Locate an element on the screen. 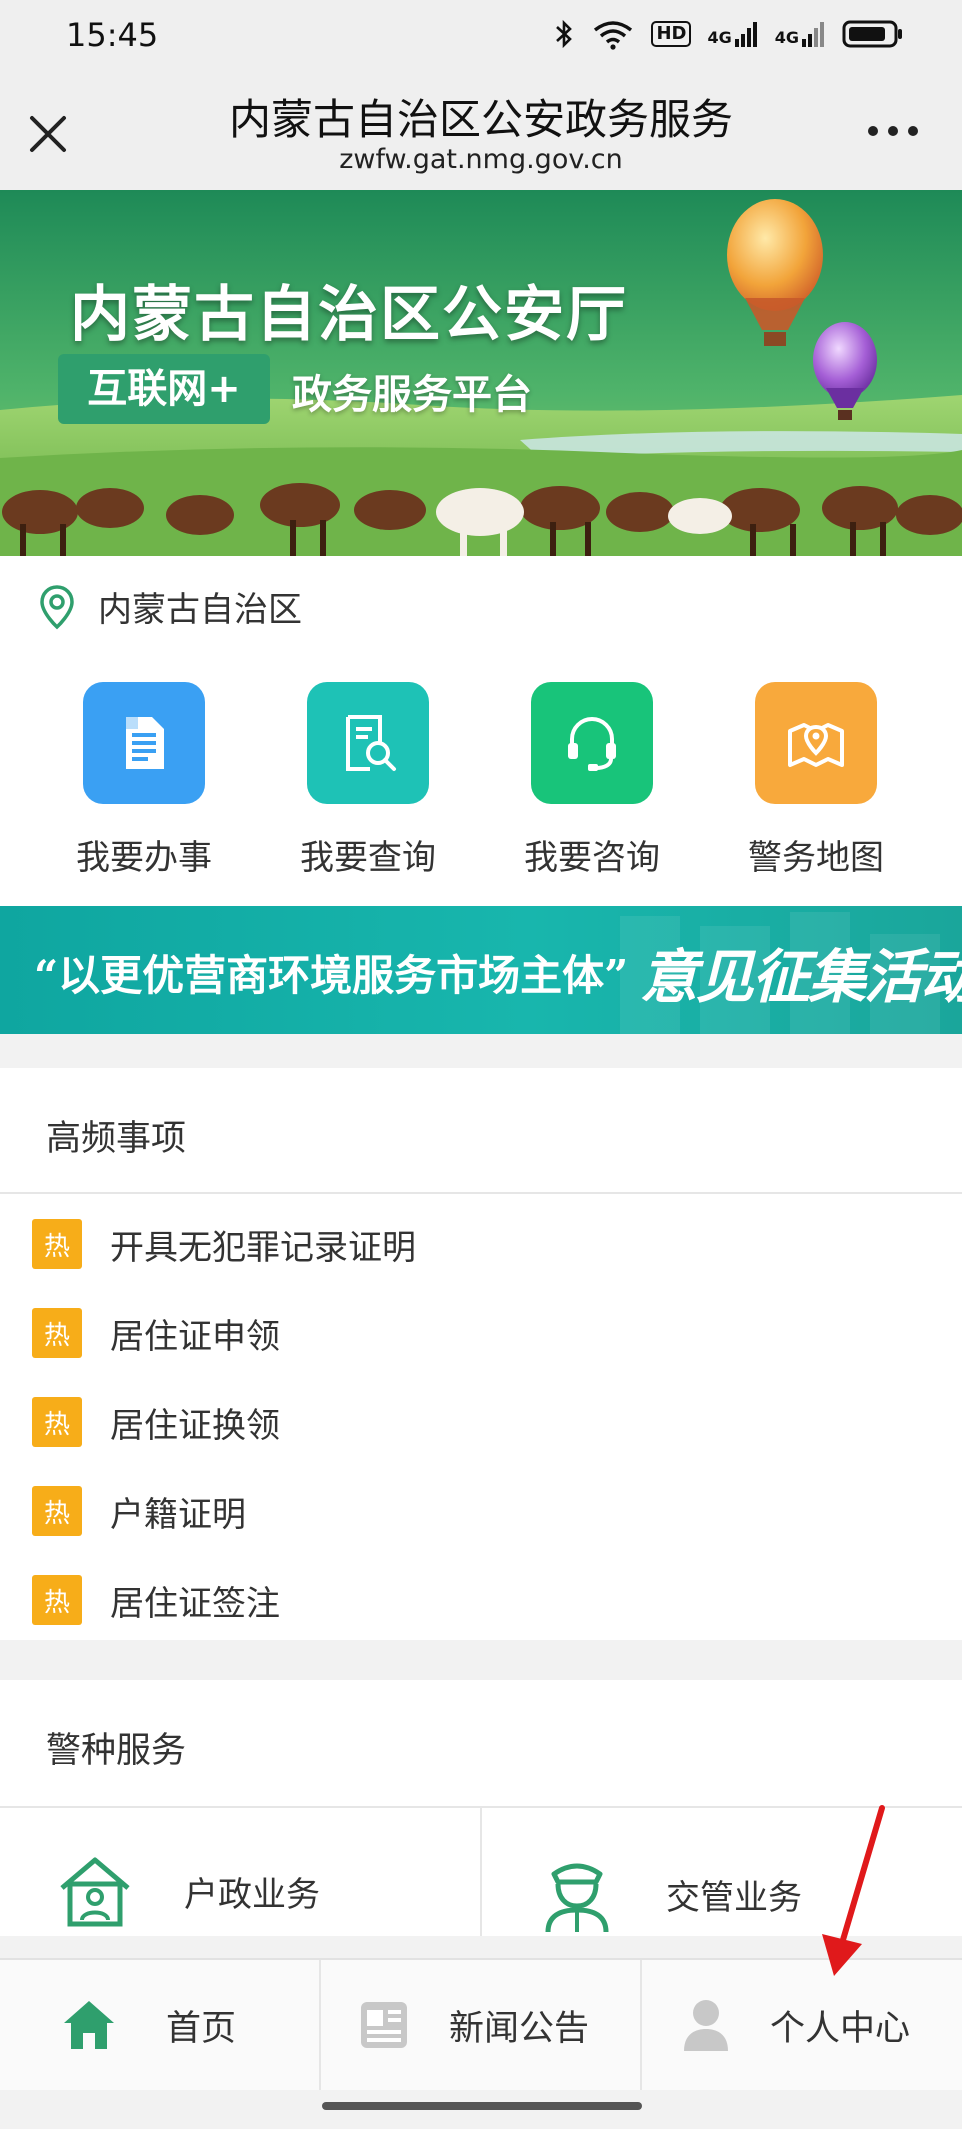 The height and width of the screenshot is (2129, 962). home-icon is located at coordinates (89, 2025).